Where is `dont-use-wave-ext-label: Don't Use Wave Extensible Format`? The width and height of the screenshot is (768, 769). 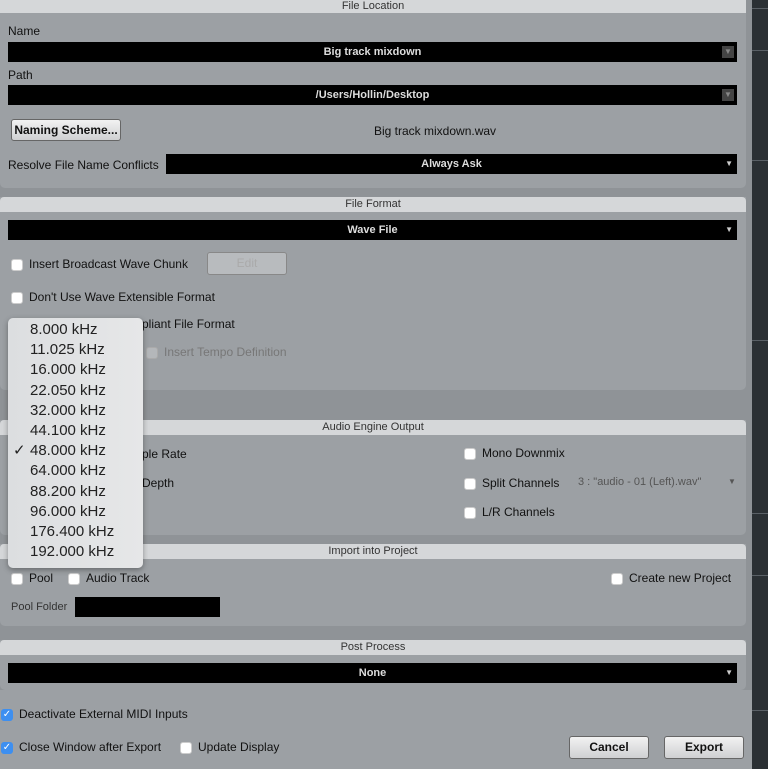 dont-use-wave-ext-label: Don't Use Wave Extensible Format is located at coordinates (122, 297).